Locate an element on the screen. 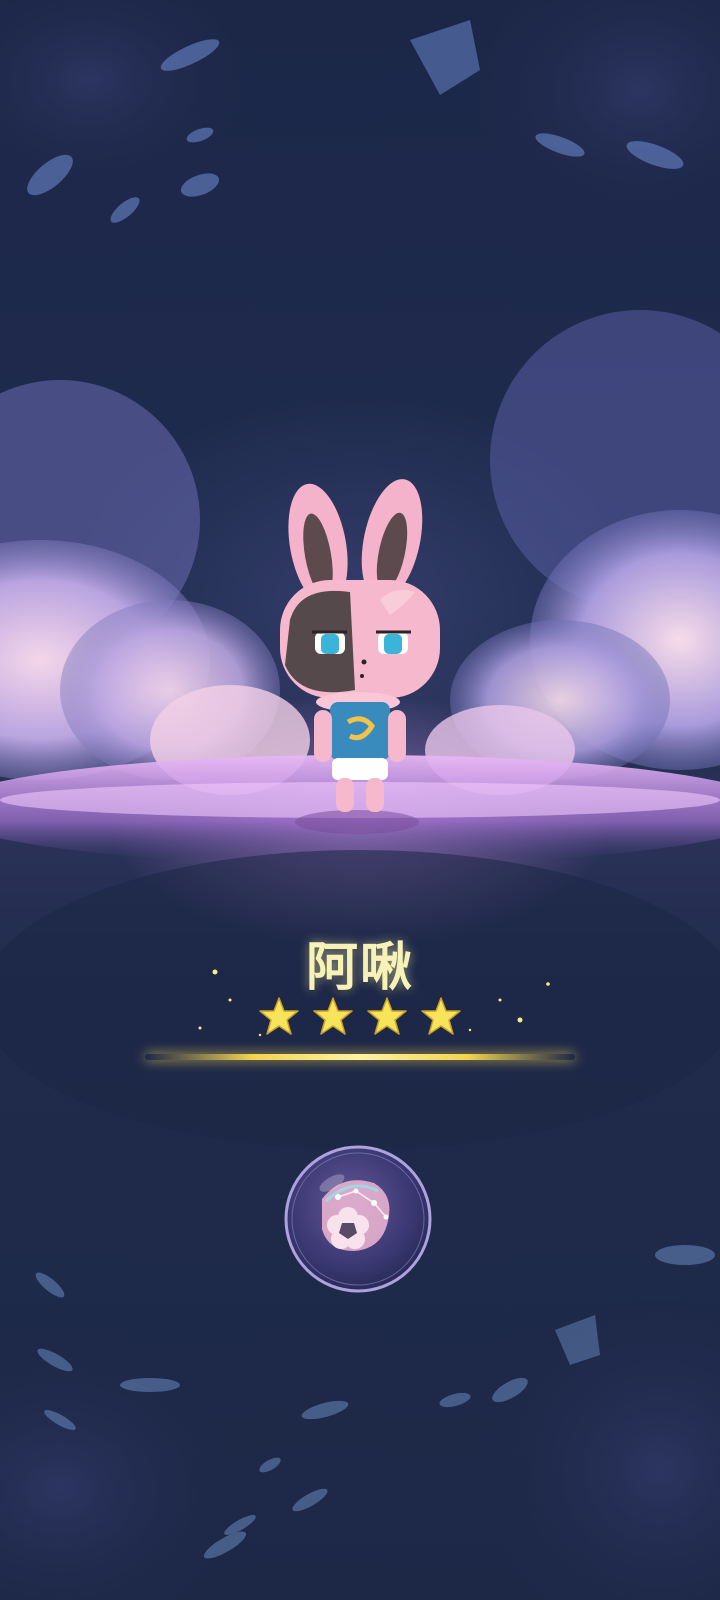  rarity-stars is located at coordinates (360, 1018).